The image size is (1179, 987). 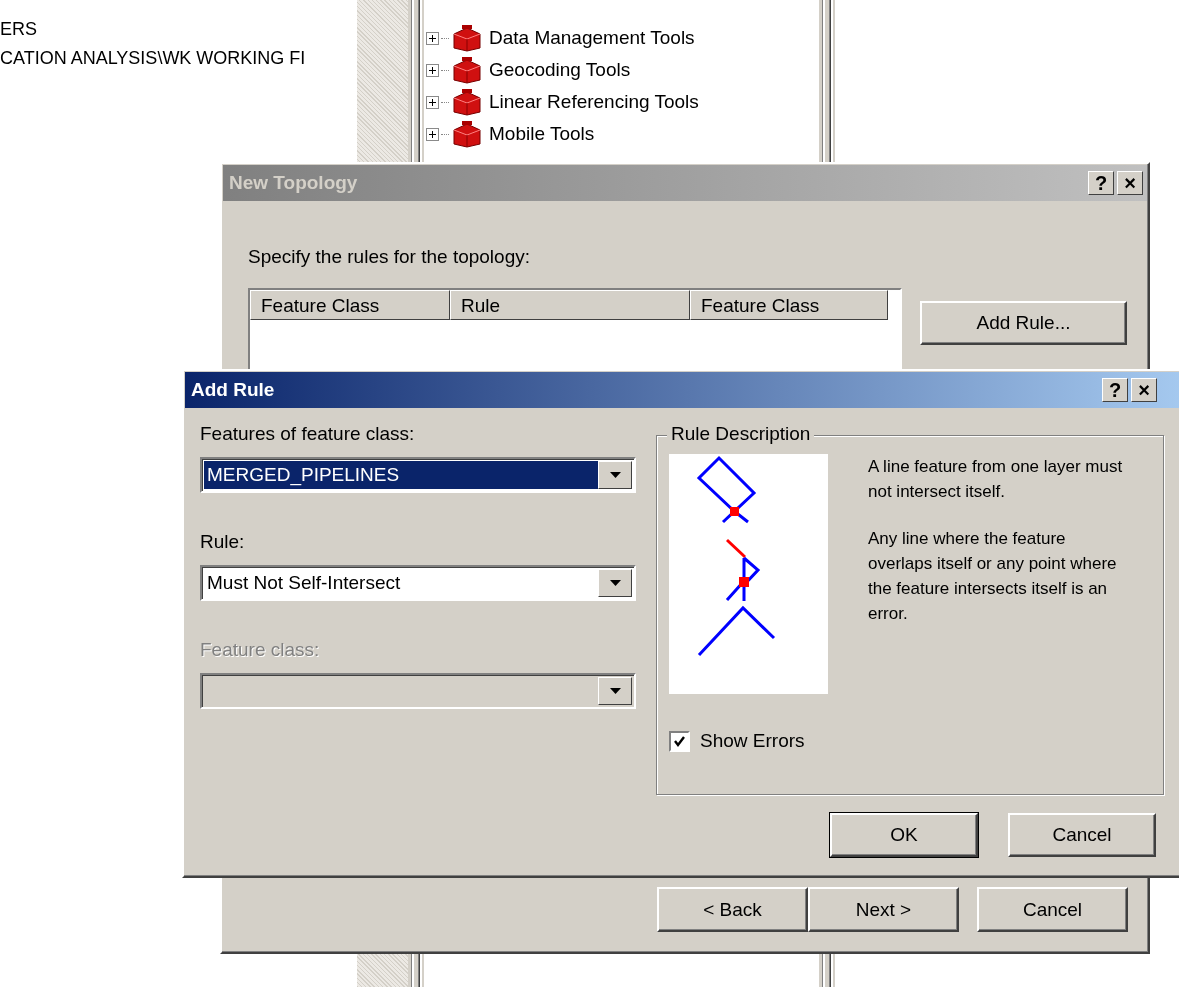 I want to click on next-button: Next >, so click(x=883, y=909).